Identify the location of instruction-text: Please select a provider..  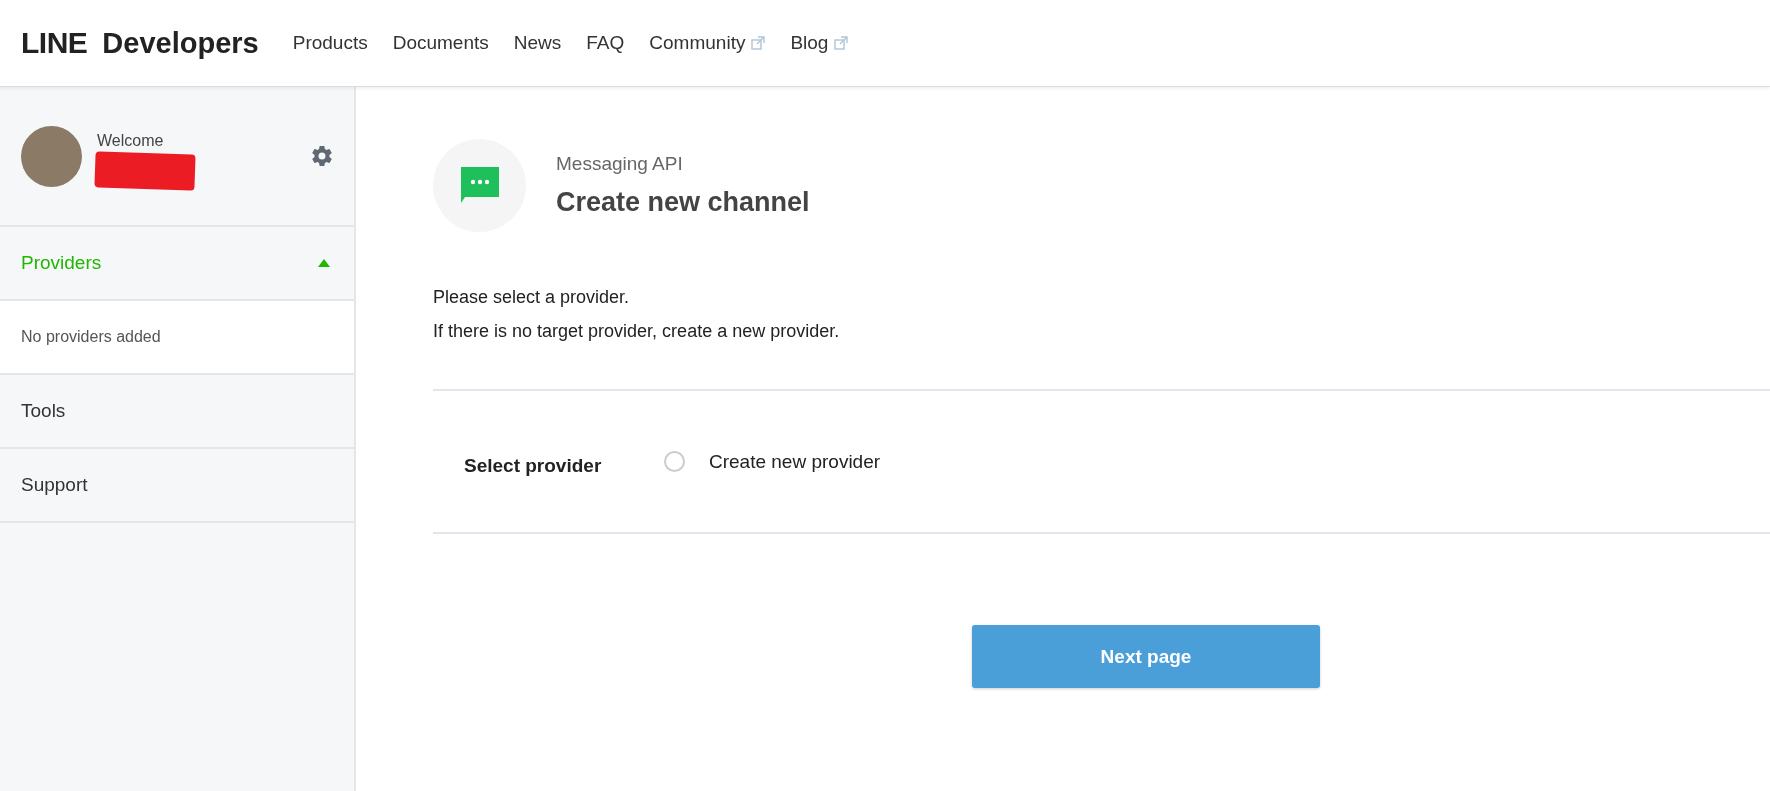
(532, 297).